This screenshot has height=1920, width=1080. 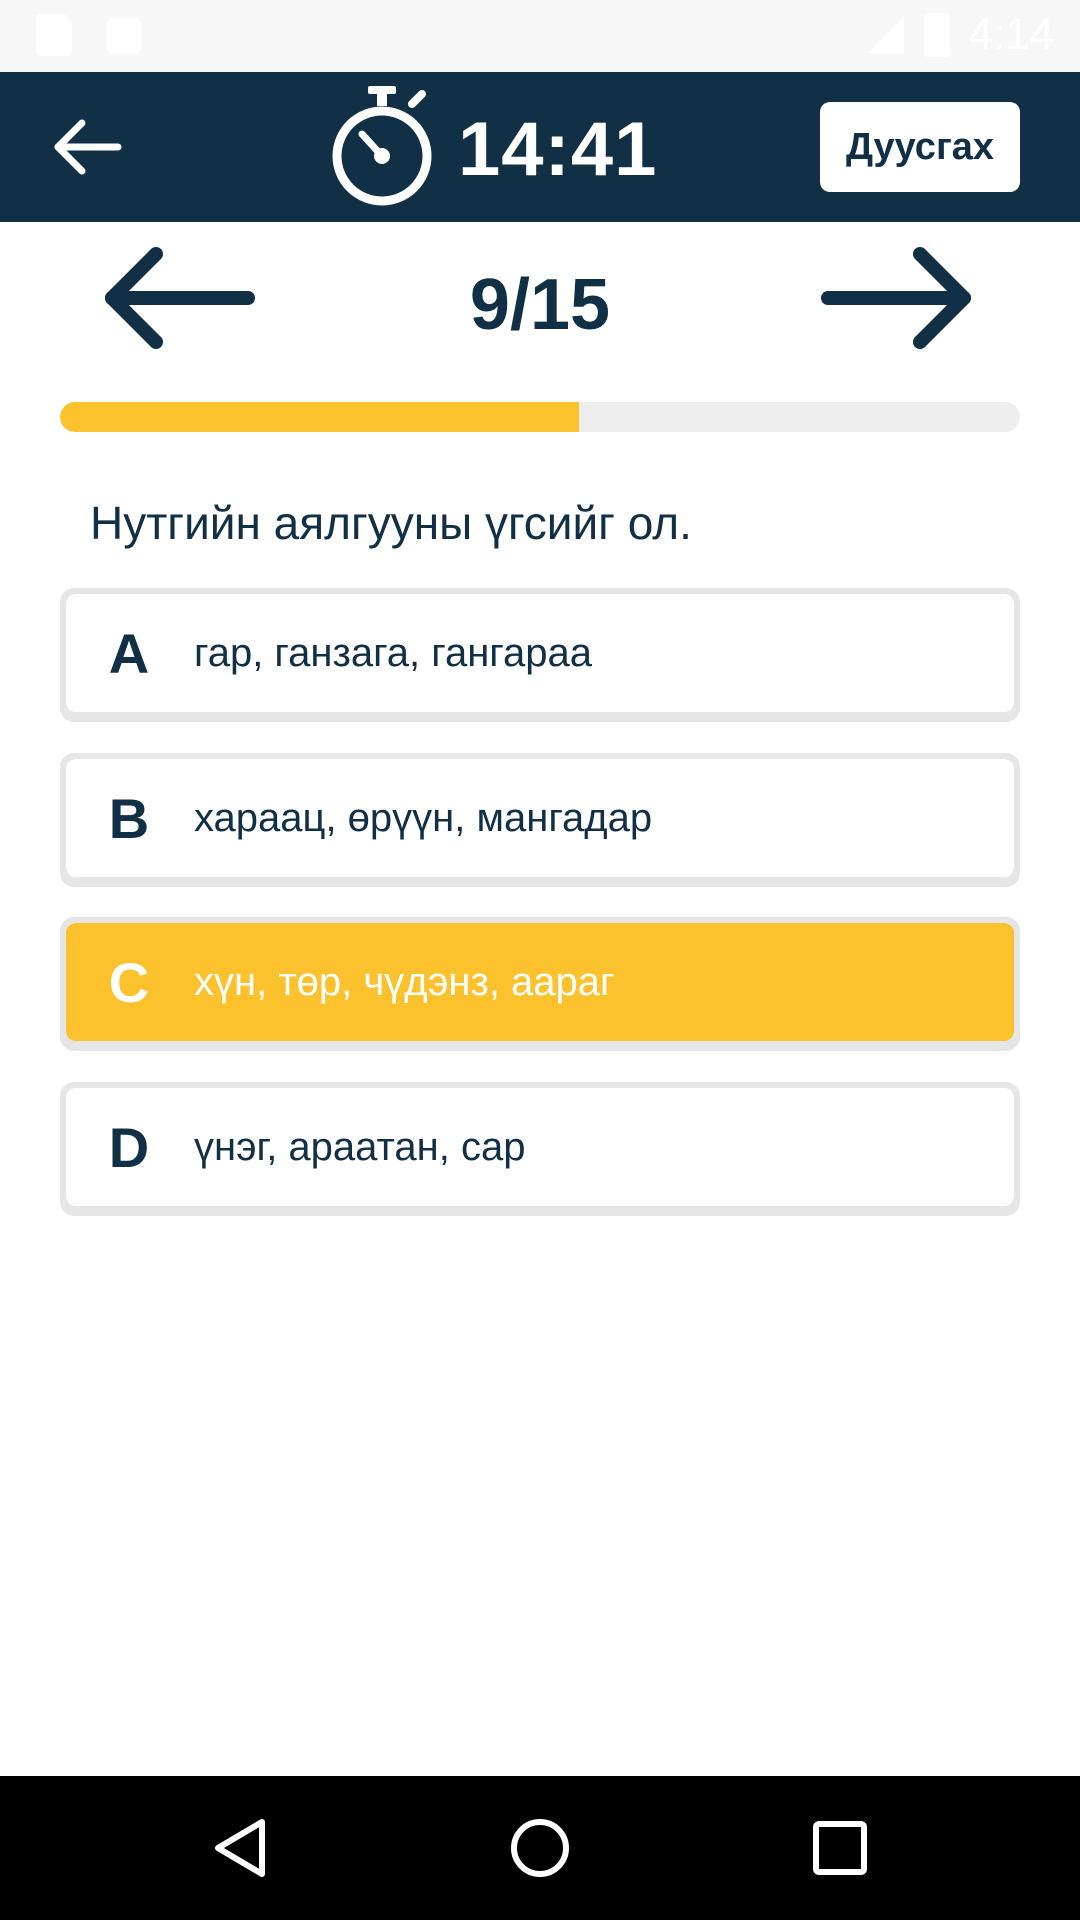 I want to click on answer-option-body: D үнэг, араатан, сар, so click(x=540, y=1147).